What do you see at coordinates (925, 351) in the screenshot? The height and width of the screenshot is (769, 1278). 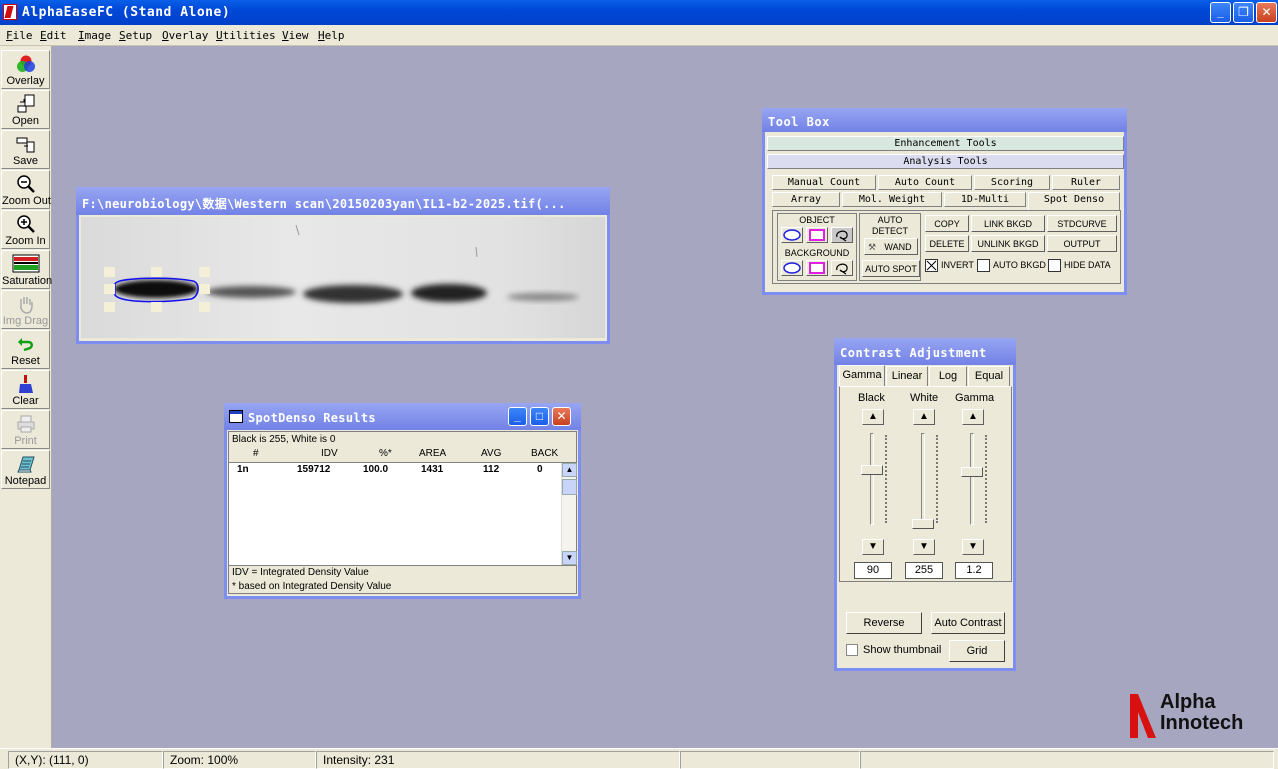 I see `contrast-title-bar: Contrast Adjustment` at bounding box center [925, 351].